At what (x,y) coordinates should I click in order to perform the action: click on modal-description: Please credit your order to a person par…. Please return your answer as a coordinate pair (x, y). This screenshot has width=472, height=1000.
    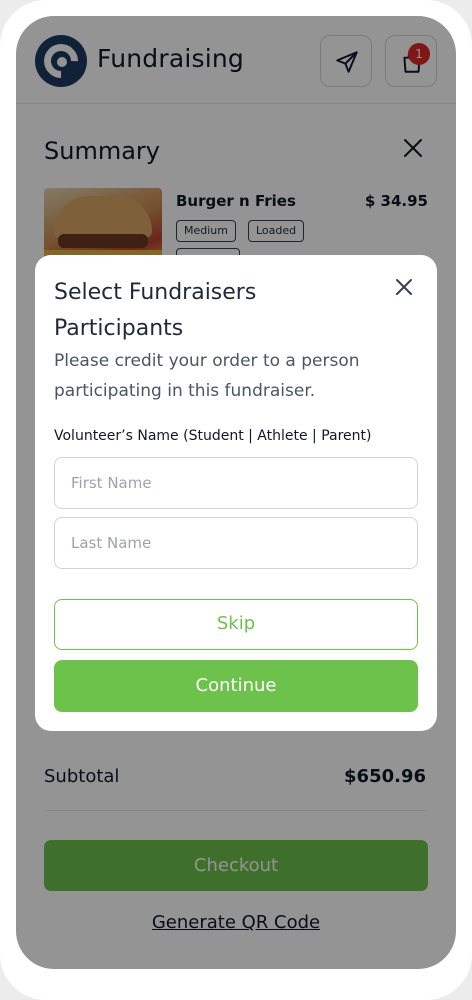
    Looking at the image, I should click on (207, 376).